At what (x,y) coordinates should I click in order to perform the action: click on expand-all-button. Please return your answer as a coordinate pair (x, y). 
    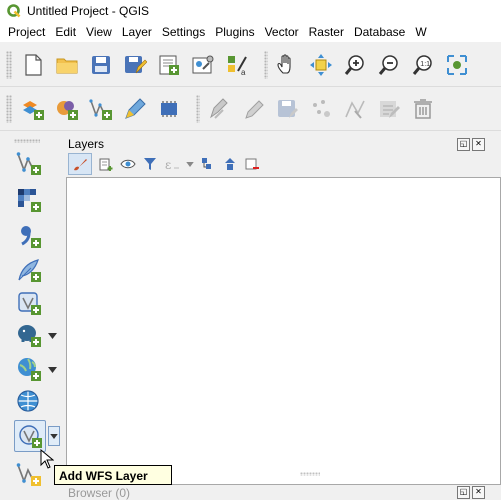
    Looking at the image, I should click on (208, 164).